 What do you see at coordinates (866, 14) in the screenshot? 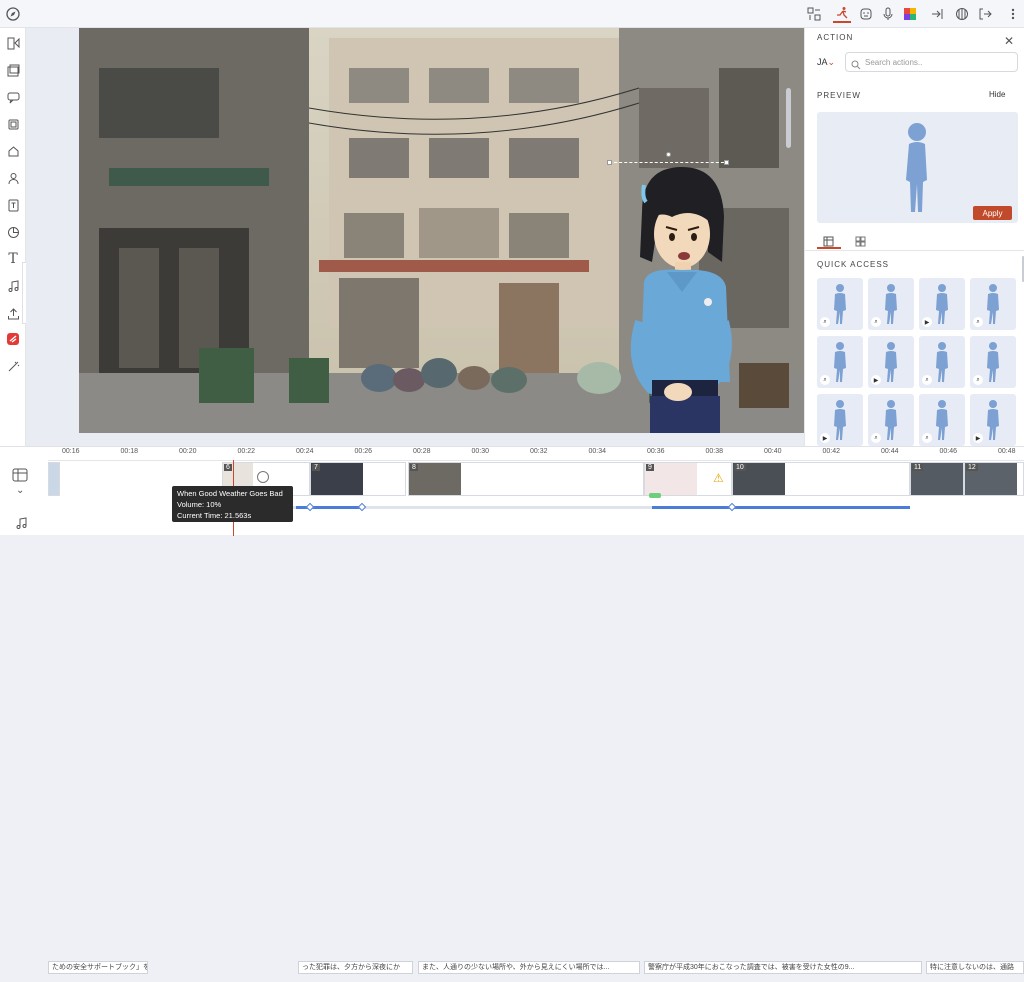
I see `face-expression-icon` at bounding box center [866, 14].